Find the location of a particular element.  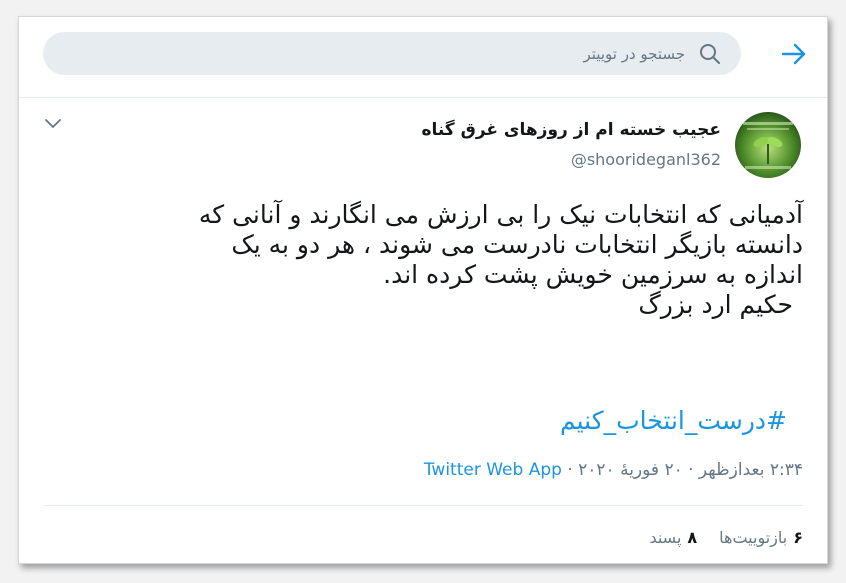

search-input is located at coordinates (435, 53).